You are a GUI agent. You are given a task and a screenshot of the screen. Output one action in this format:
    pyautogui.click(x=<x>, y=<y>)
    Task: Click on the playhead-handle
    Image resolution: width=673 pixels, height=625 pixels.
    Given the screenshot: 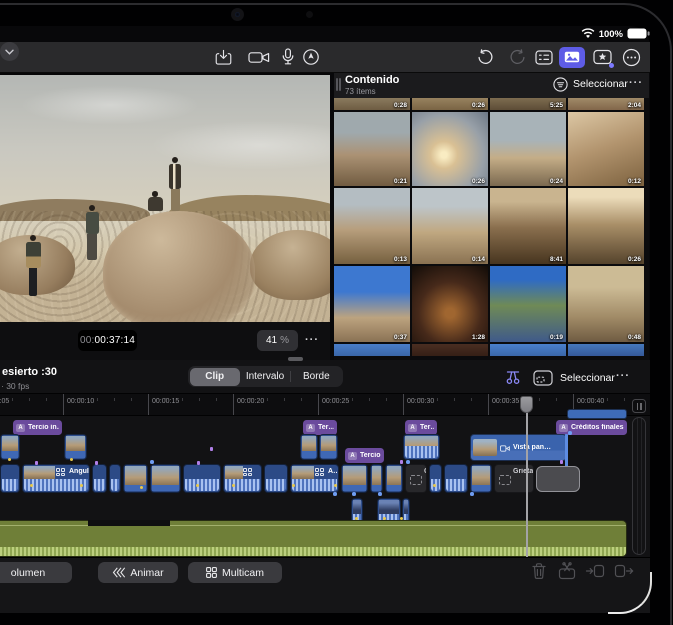 What is the action you would take?
    pyautogui.click(x=526, y=404)
    